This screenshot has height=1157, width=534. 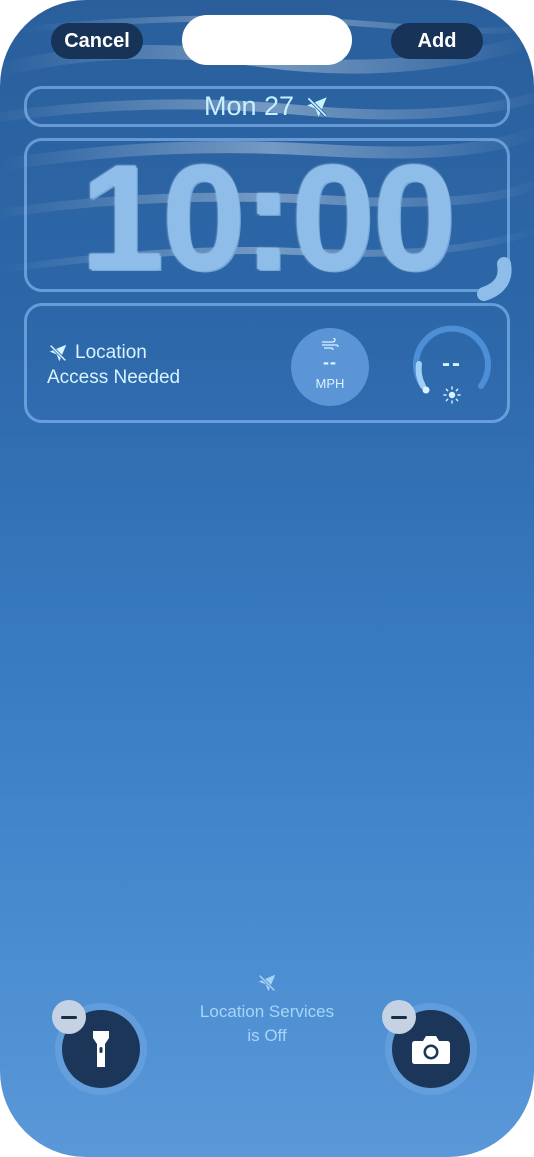 I want to click on widgets-area: Location Access Needed -- MPH --, so click(x=267, y=363).